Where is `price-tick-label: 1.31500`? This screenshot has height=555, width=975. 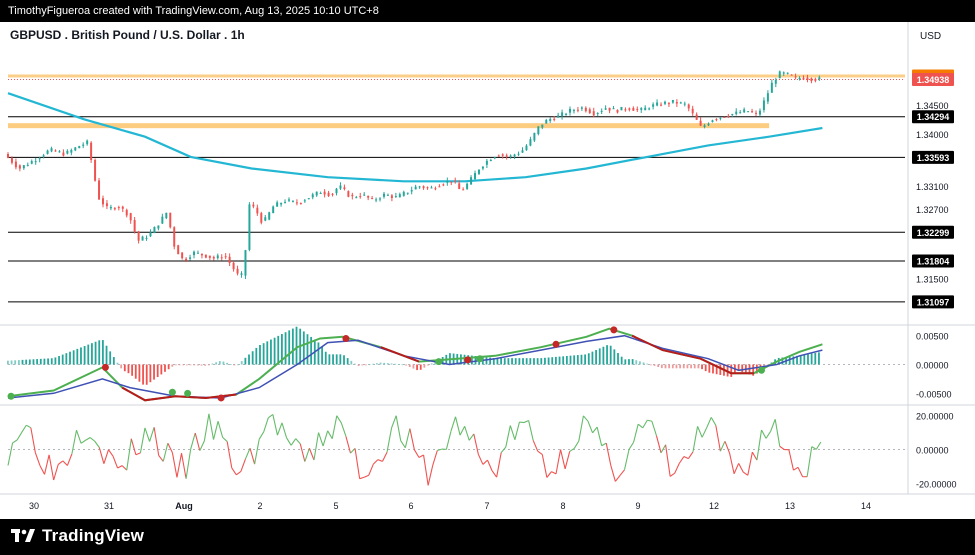 price-tick-label: 1.31500 is located at coordinates (932, 280).